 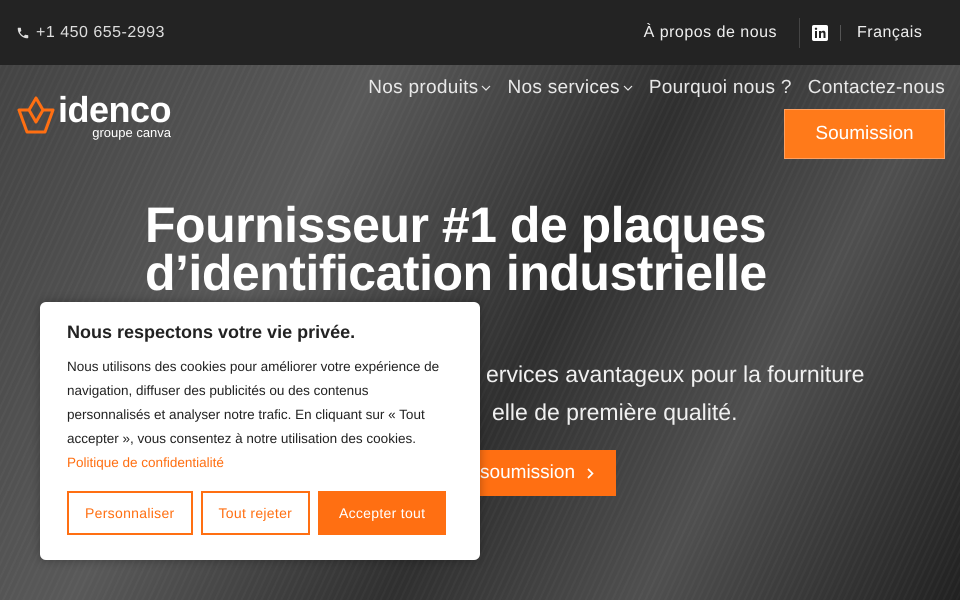 I want to click on logo: idenco groupe canva, so click(x=94, y=115).